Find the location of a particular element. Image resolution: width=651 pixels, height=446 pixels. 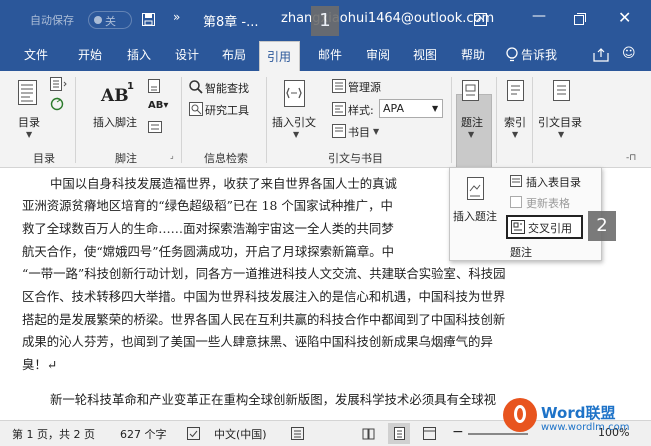

tab-review: 审阅 is located at coordinates (378, 54).